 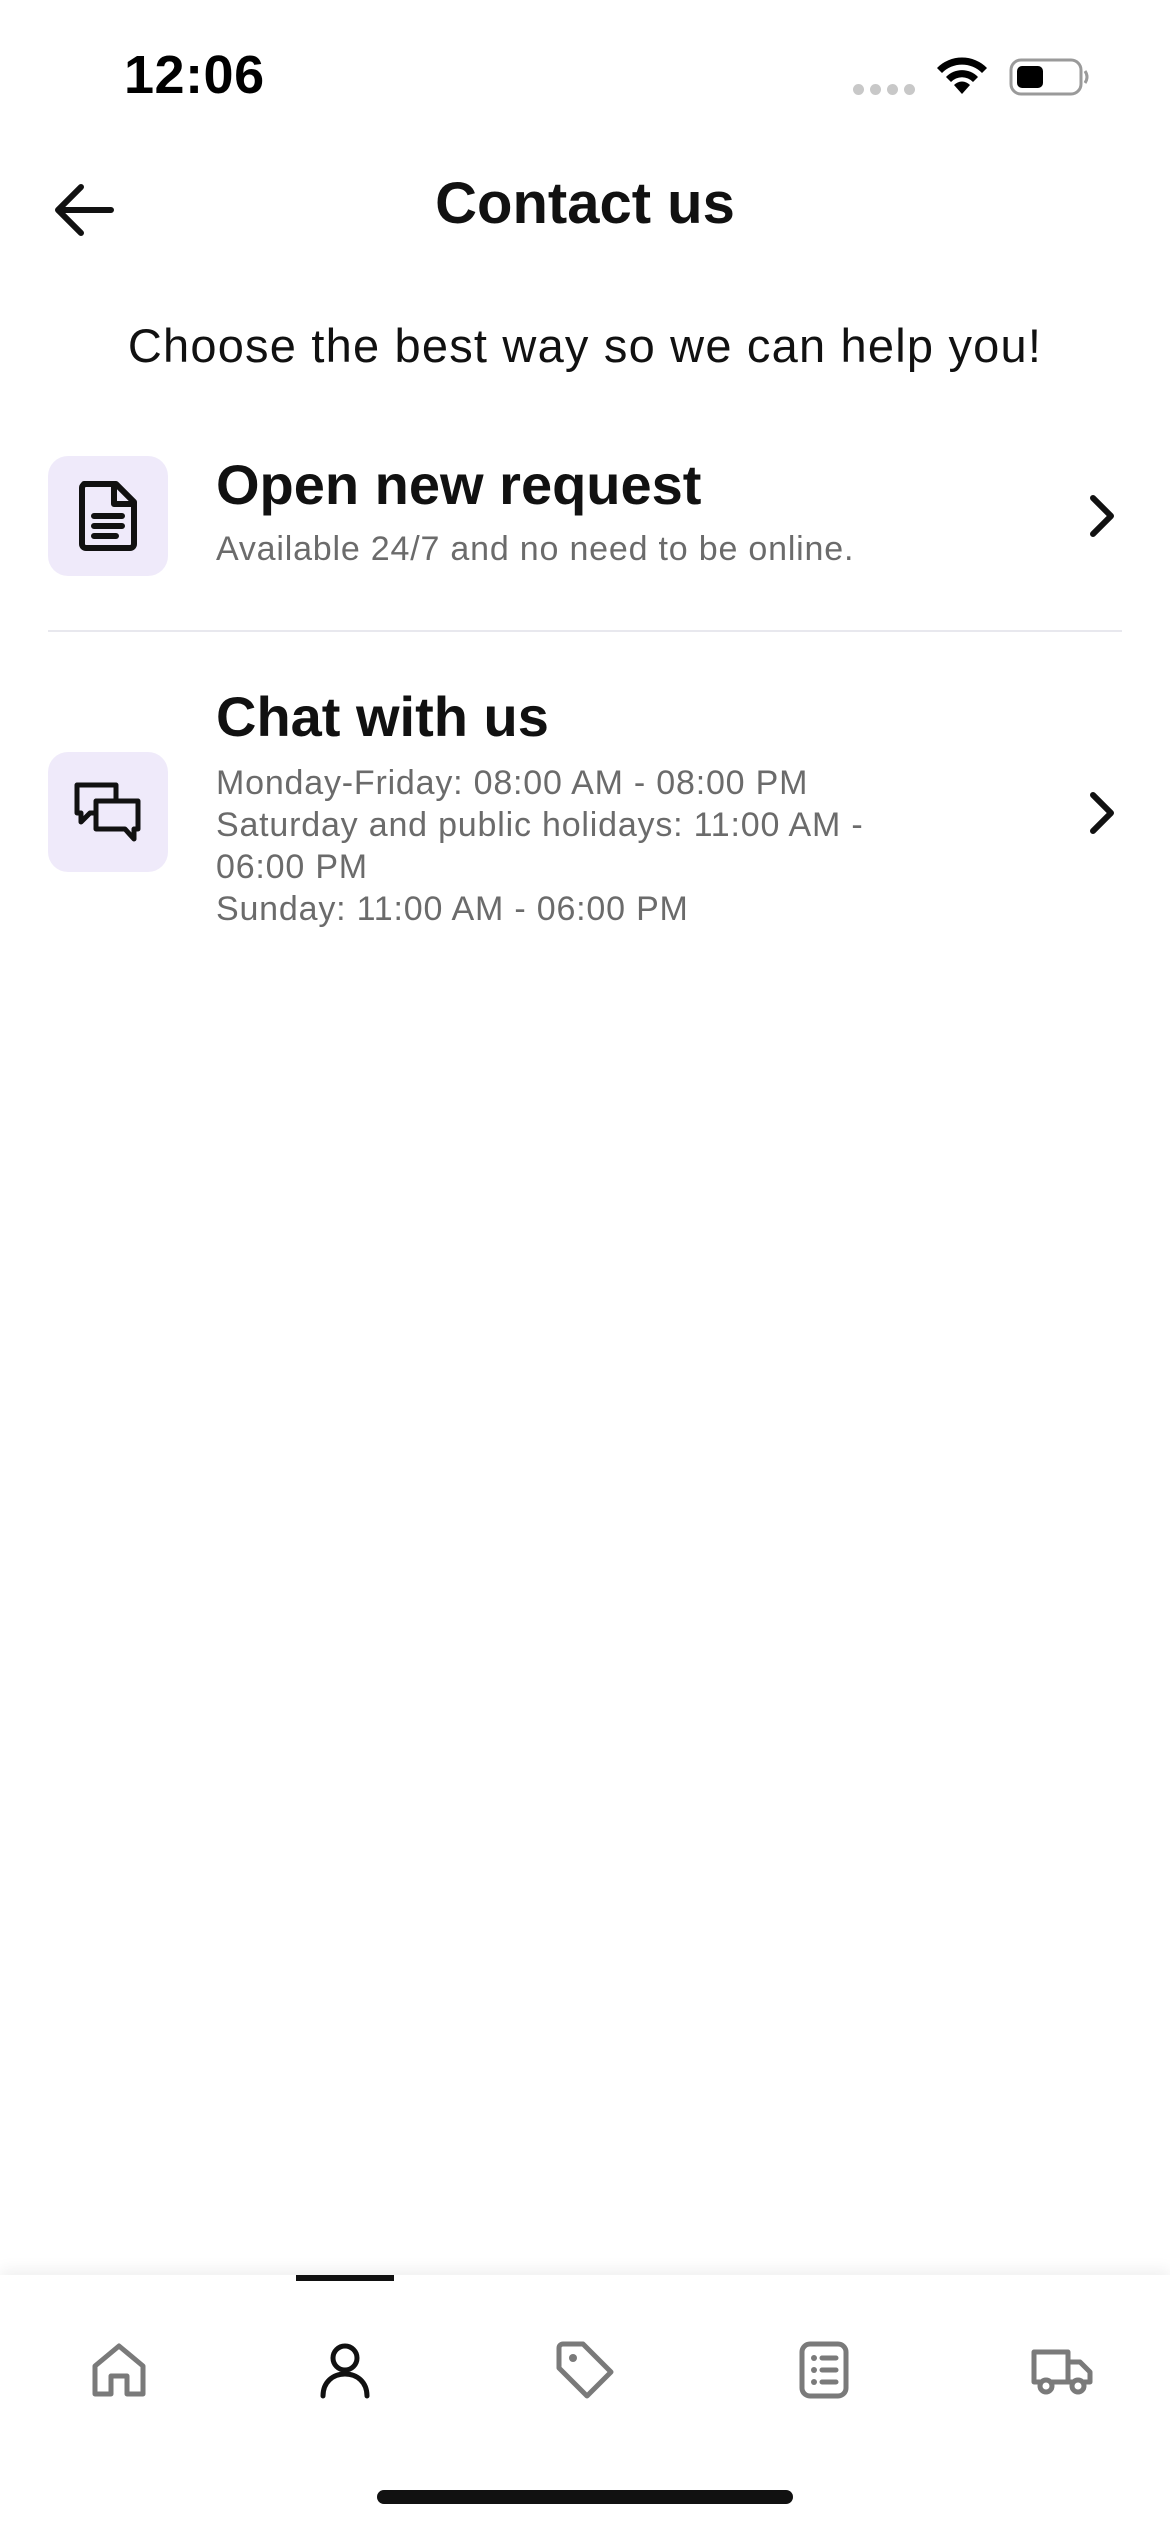 What do you see at coordinates (194, 75) in the screenshot?
I see `status-time: 12:06` at bounding box center [194, 75].